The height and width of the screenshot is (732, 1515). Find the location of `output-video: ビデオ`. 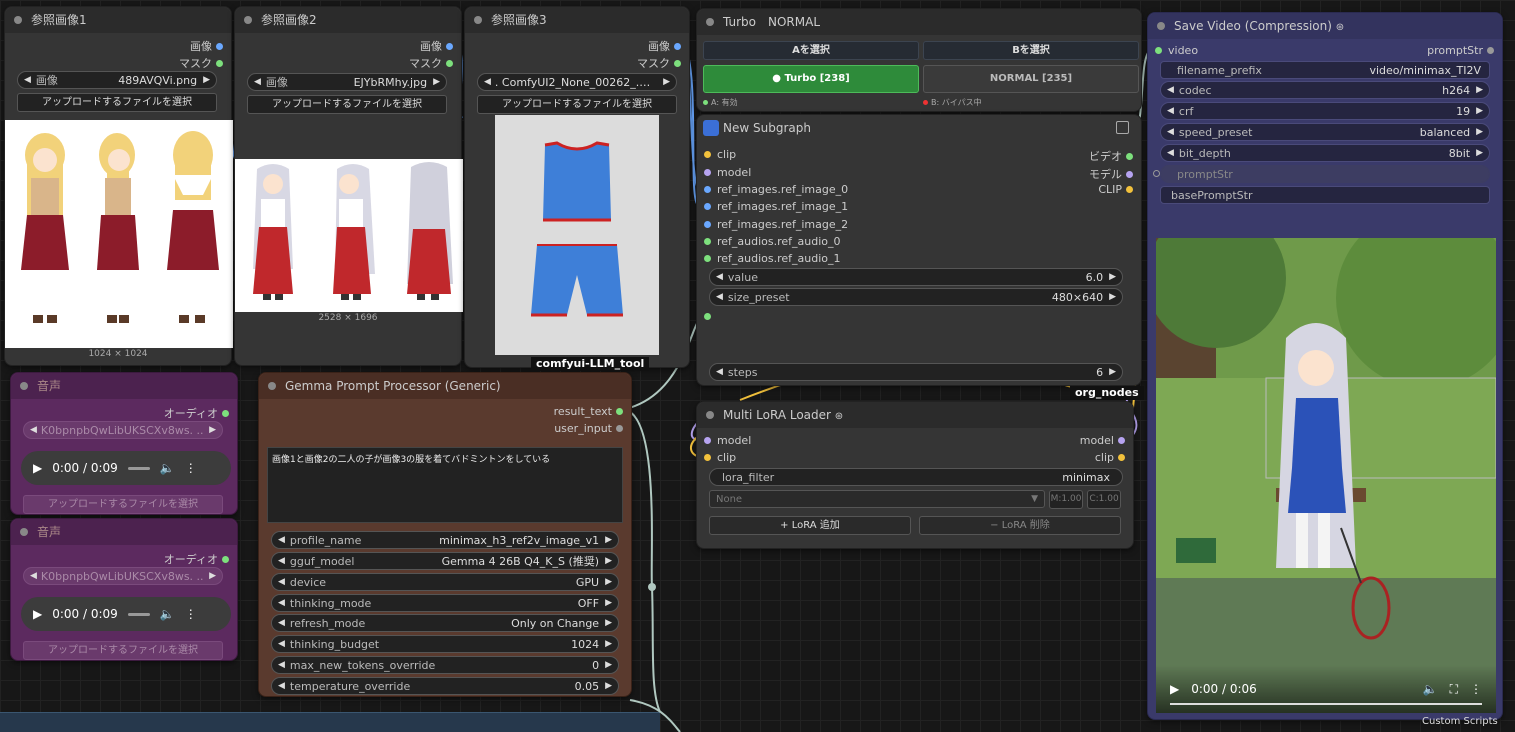

output-video: ビデオ is located at coordinates (1111, 156).